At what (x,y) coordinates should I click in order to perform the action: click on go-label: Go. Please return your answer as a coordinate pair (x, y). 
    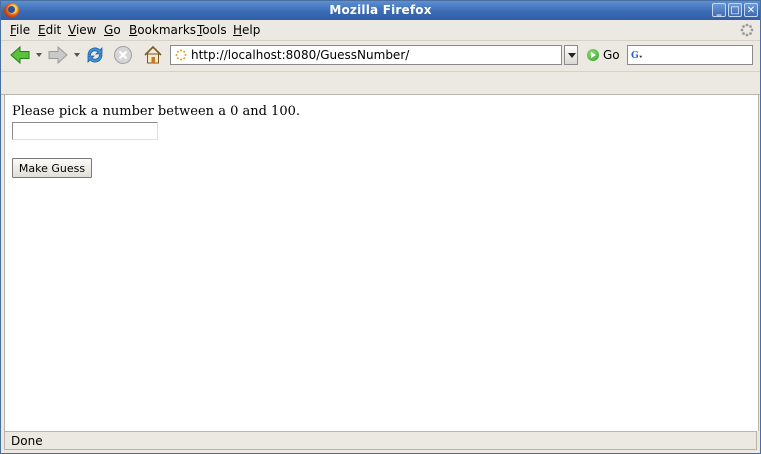
    Looking at the image, I should click on (611, 55).